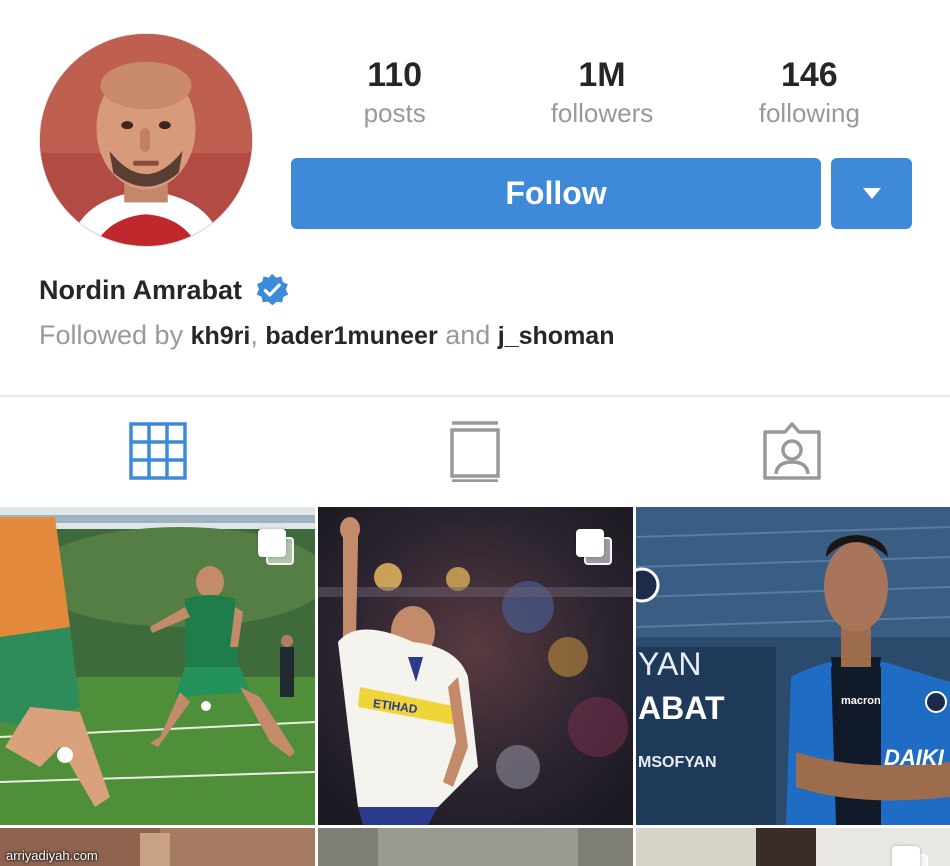 The height and width of the screenshot is (866, 950). I want to click on follow-button: Follow, so click(556, 193).